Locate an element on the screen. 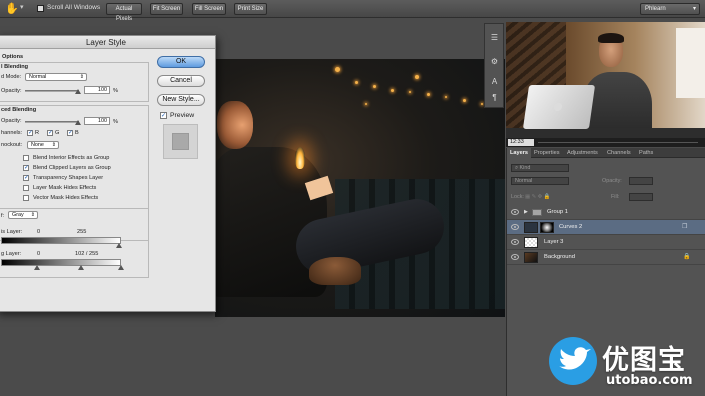  history-icon: ☰ is located at coordinates (494, 37).